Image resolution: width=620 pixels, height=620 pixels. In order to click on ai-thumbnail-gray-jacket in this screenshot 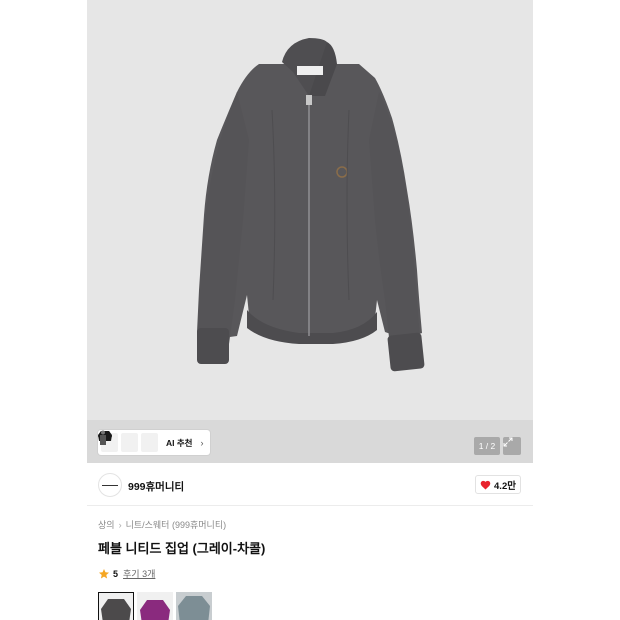, I will do `click(129, 441)`.